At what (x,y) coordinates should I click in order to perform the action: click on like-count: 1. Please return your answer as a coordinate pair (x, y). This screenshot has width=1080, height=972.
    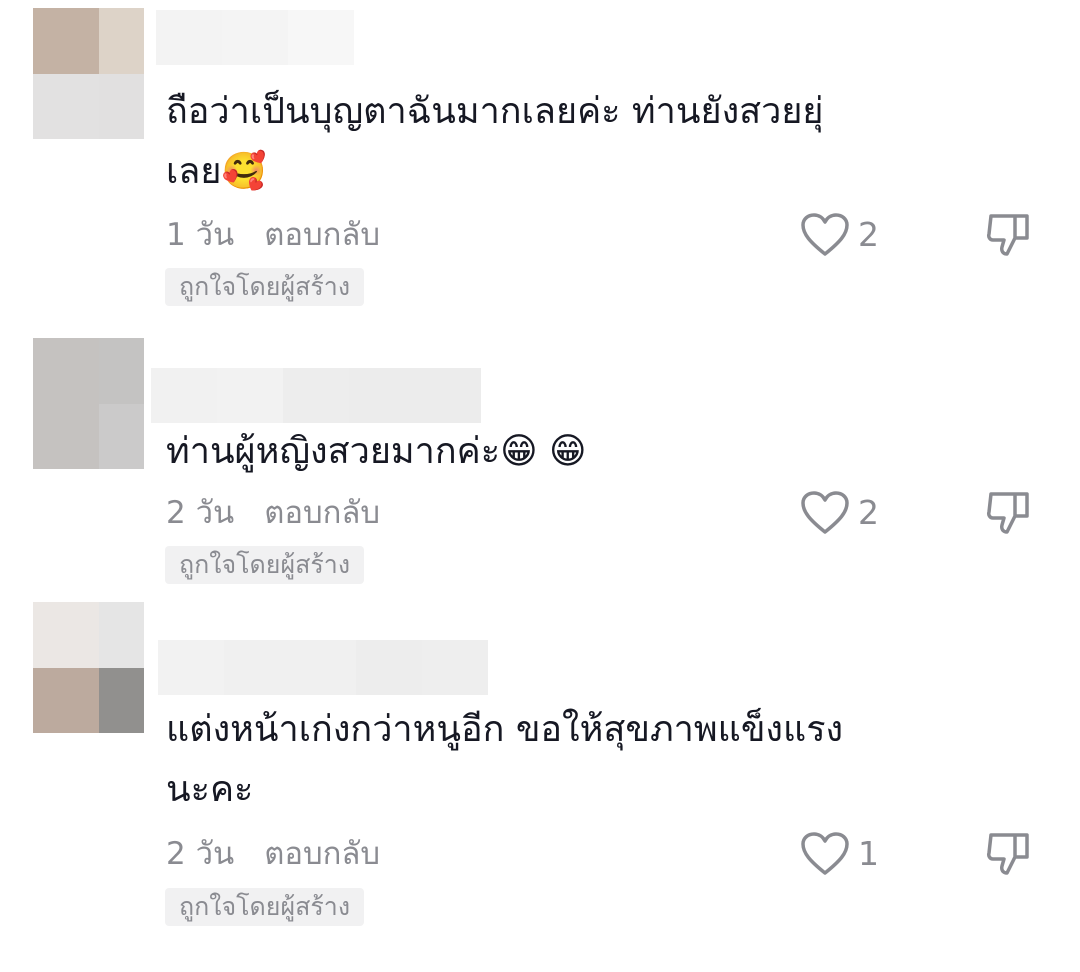
    Looking at the image, I should click on (868, 853).